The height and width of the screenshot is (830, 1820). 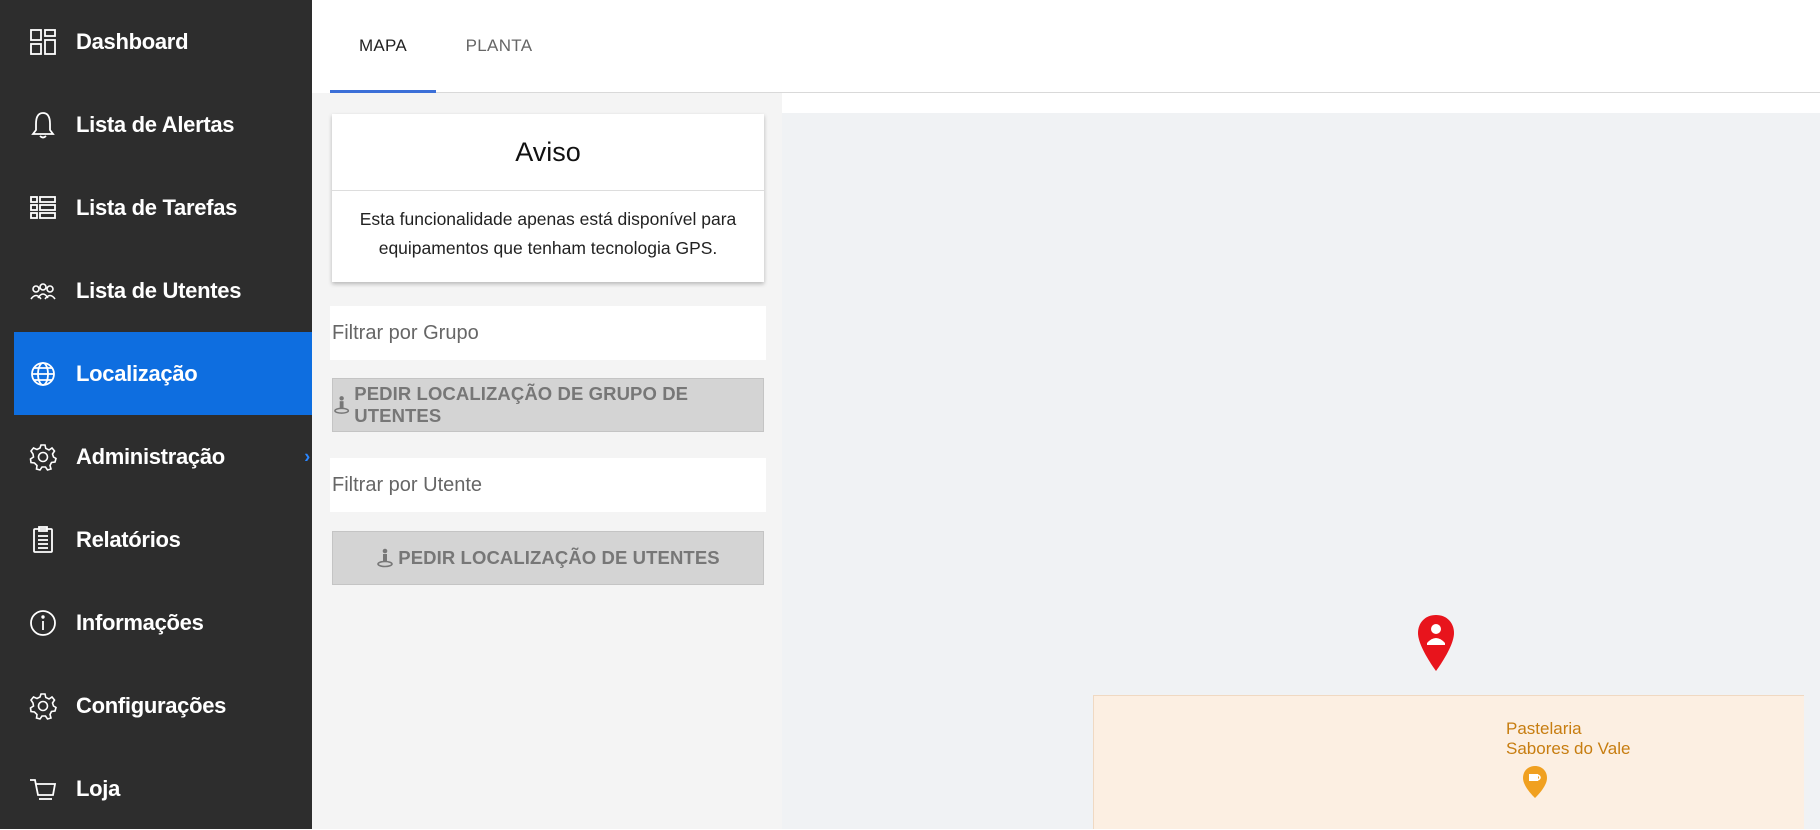 I want to click on info-icon, so click(x=43, y=623).